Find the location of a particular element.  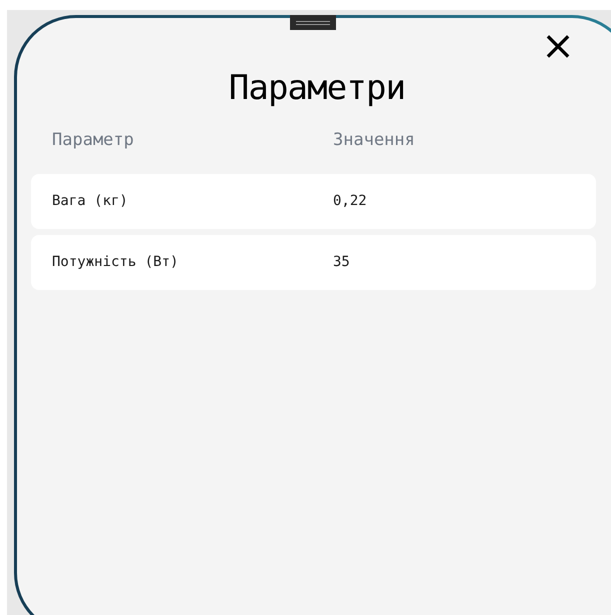

parameter-value: 35 is located at coordinates (341, 262).